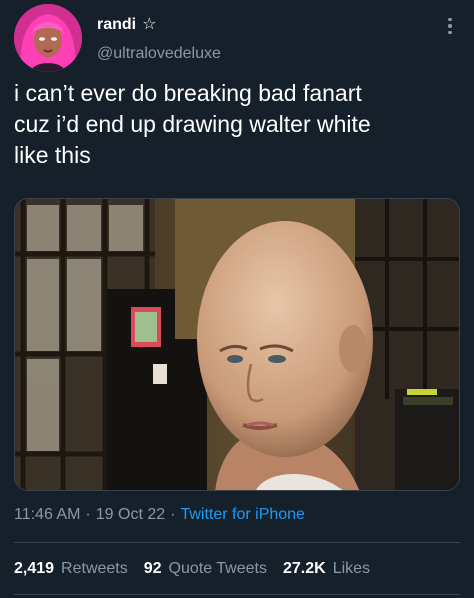 The width and height of the screenshot is (474, 598). Describe the element at coordinates (94, 568) in the screenshot. I see `retweets-label: Retweets` at that location.